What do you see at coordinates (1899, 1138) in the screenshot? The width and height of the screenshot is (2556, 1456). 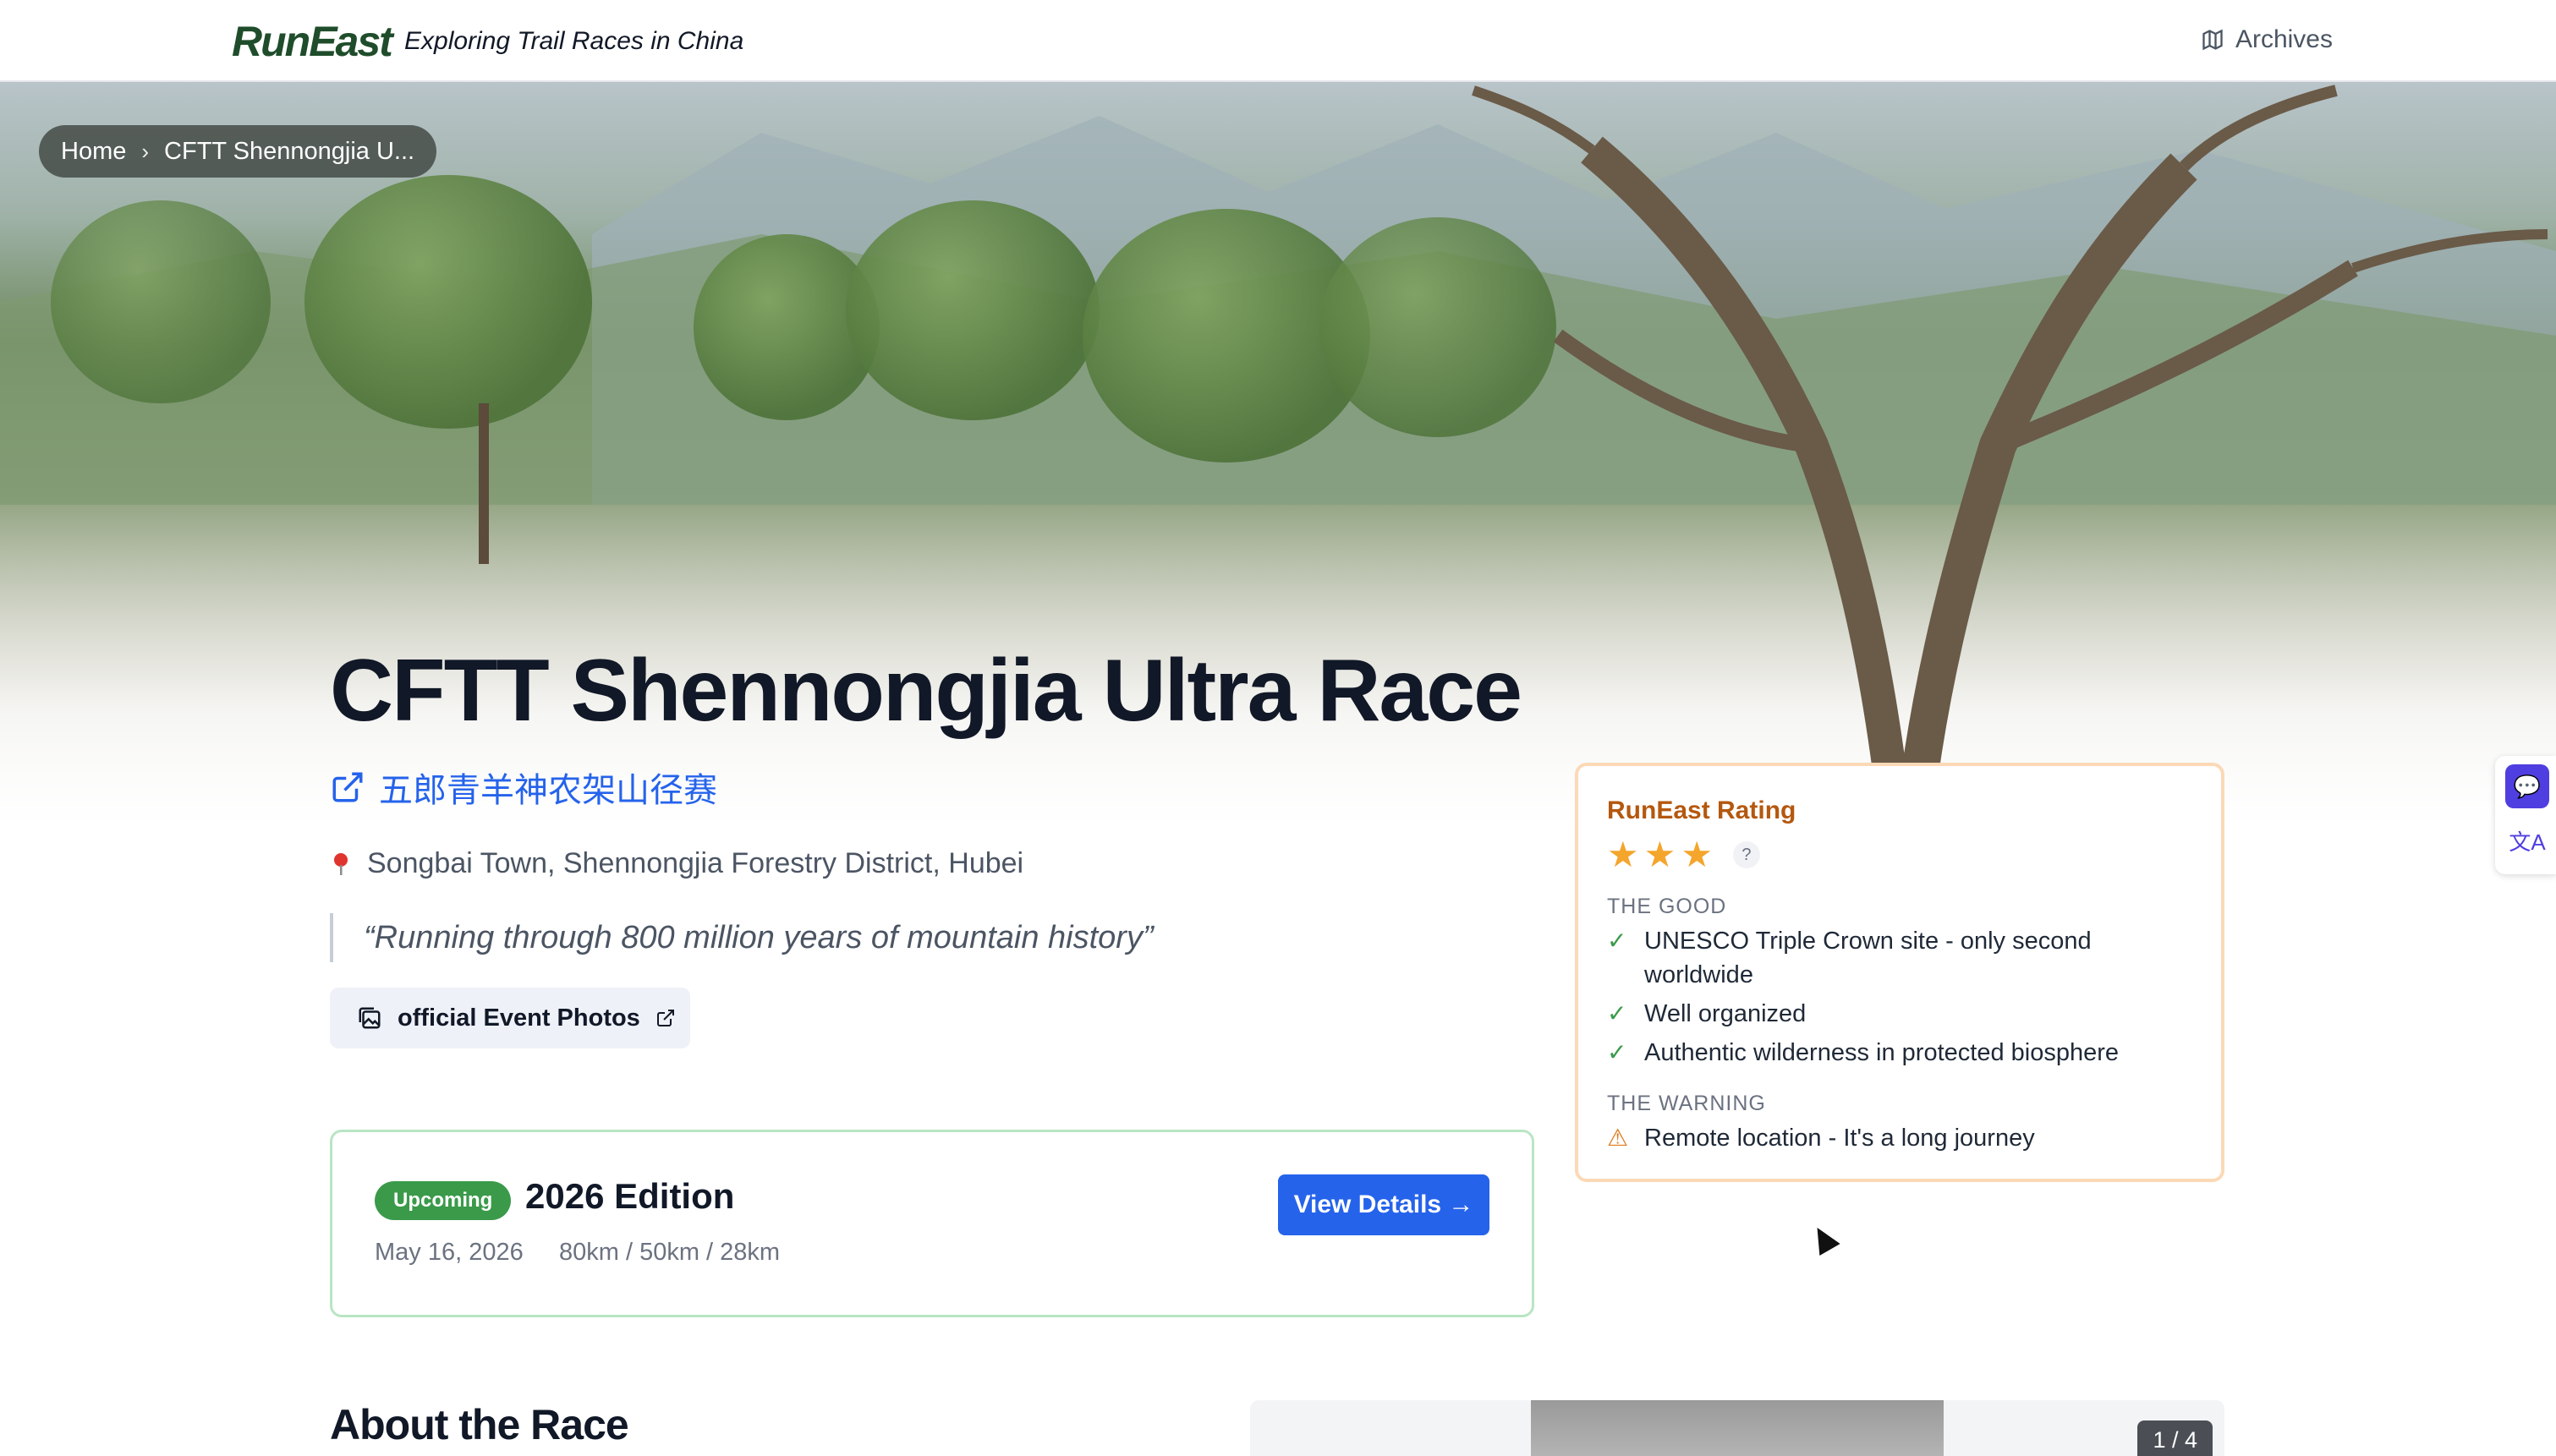 I see `warning-item: ⚠ Remote location - It's a long journey` at bounding box center [1899, 1138].